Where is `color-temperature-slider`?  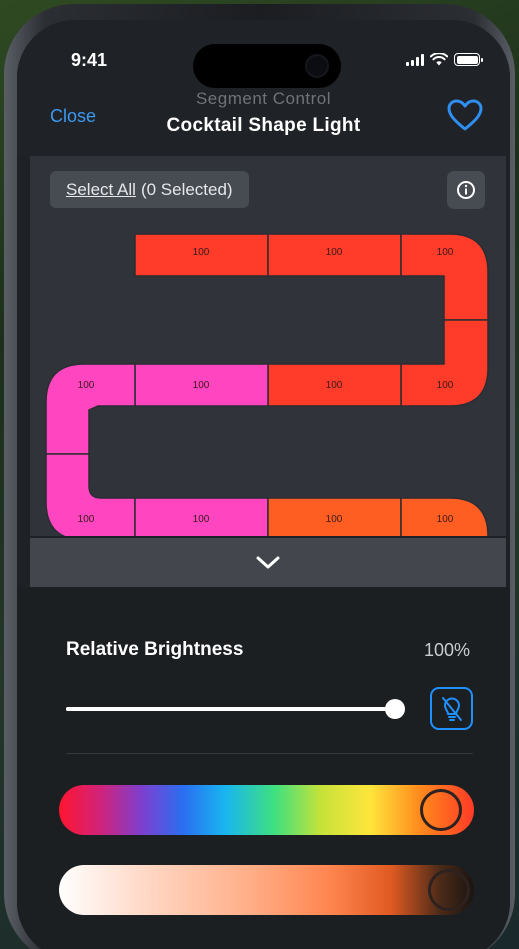 color-temperature-slider is located at coordinates (266, 890).